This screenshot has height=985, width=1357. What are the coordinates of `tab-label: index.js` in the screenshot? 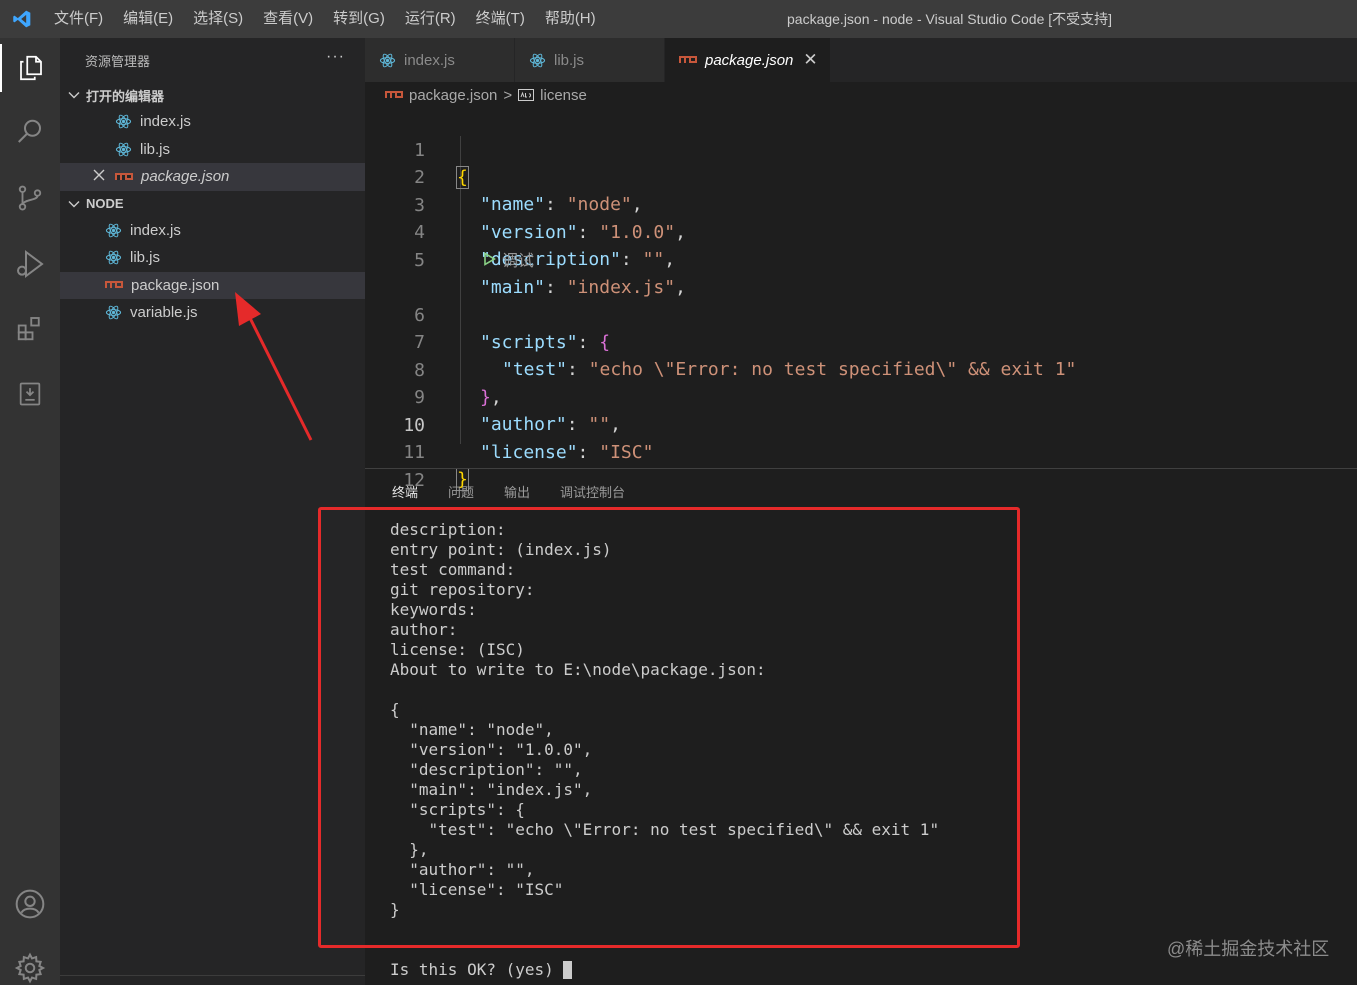 It's located at (429, 60).